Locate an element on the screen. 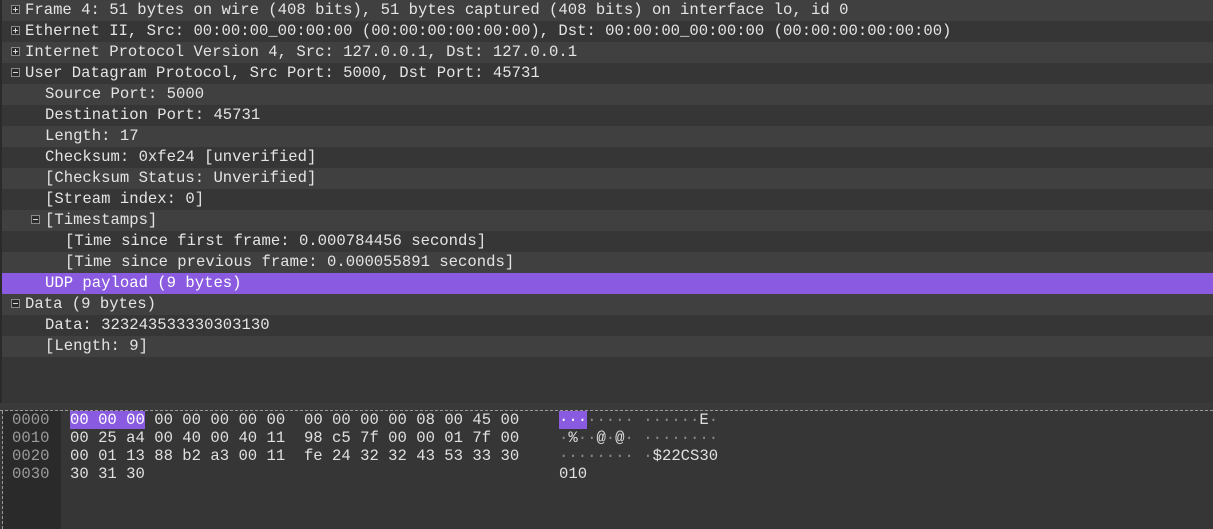  tree-row: [Length: 9] is located at coordinates (607, 346).